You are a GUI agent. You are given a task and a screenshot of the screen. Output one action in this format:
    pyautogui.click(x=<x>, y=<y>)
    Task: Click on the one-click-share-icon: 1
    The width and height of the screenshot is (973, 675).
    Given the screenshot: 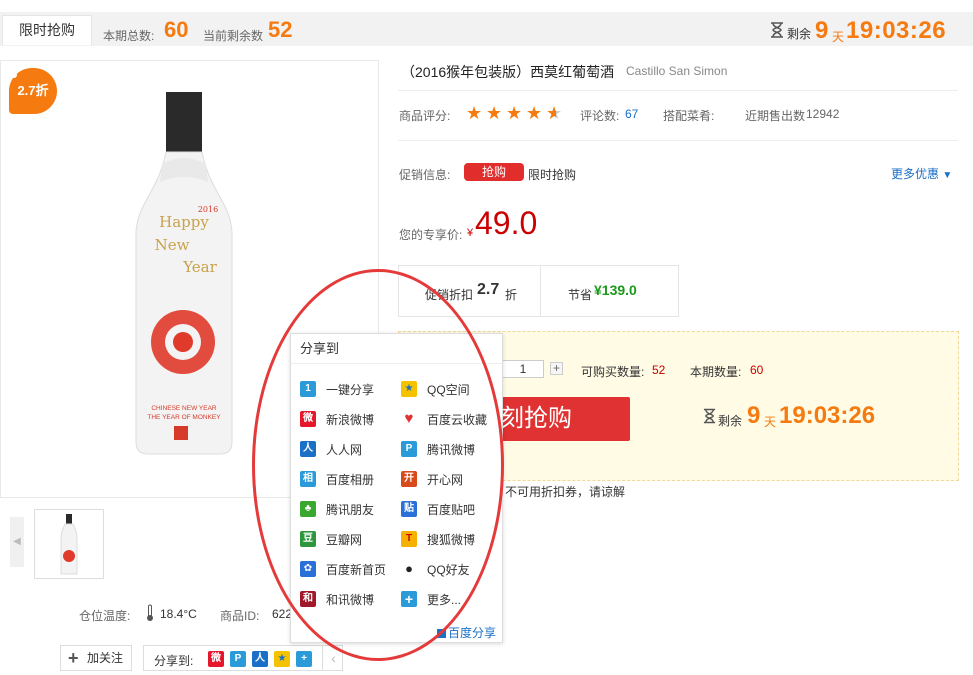 What is the action you would take?
    pyautogui.click(x=308, y=389)
    